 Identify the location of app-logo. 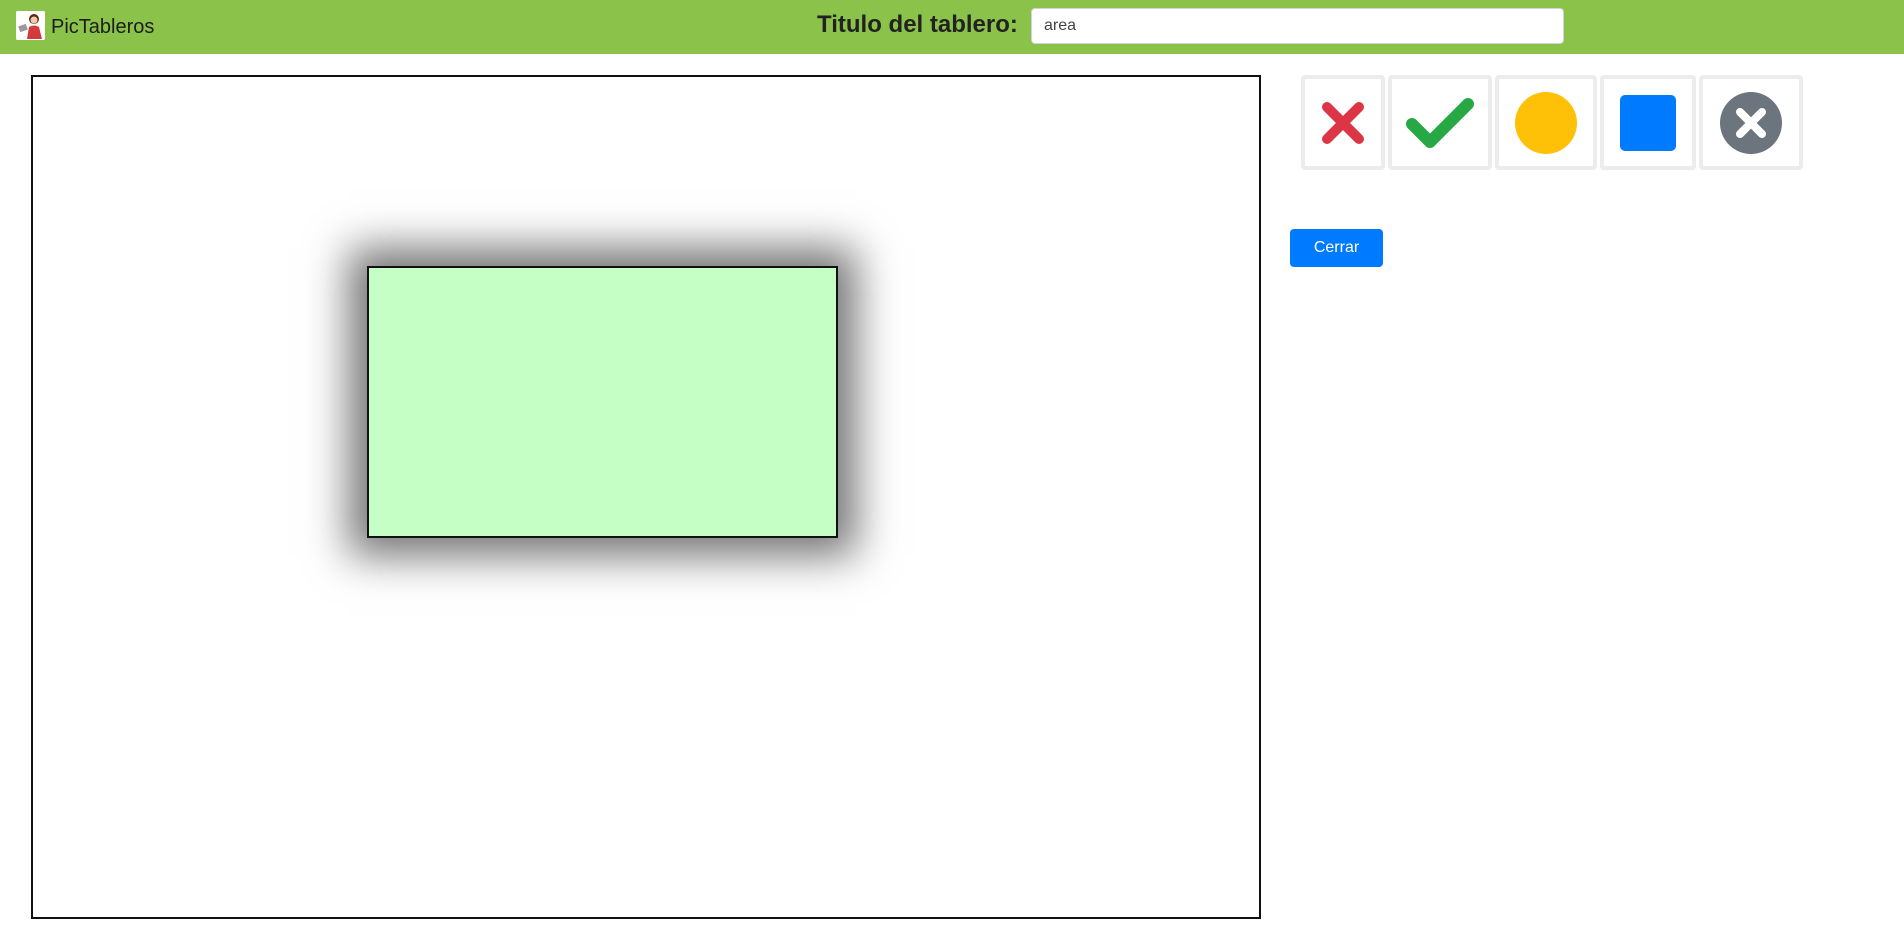
(30, 25).